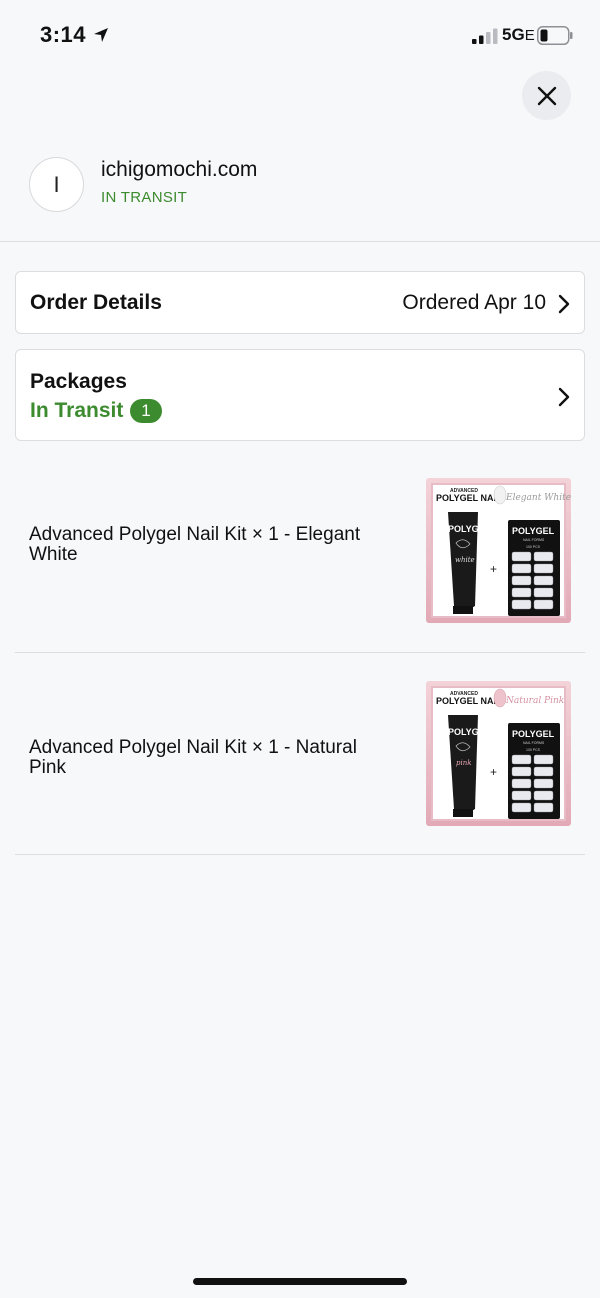 The width and height of the screenshot is (600, 1298). I want to click on close-icon, so click(546, 95).